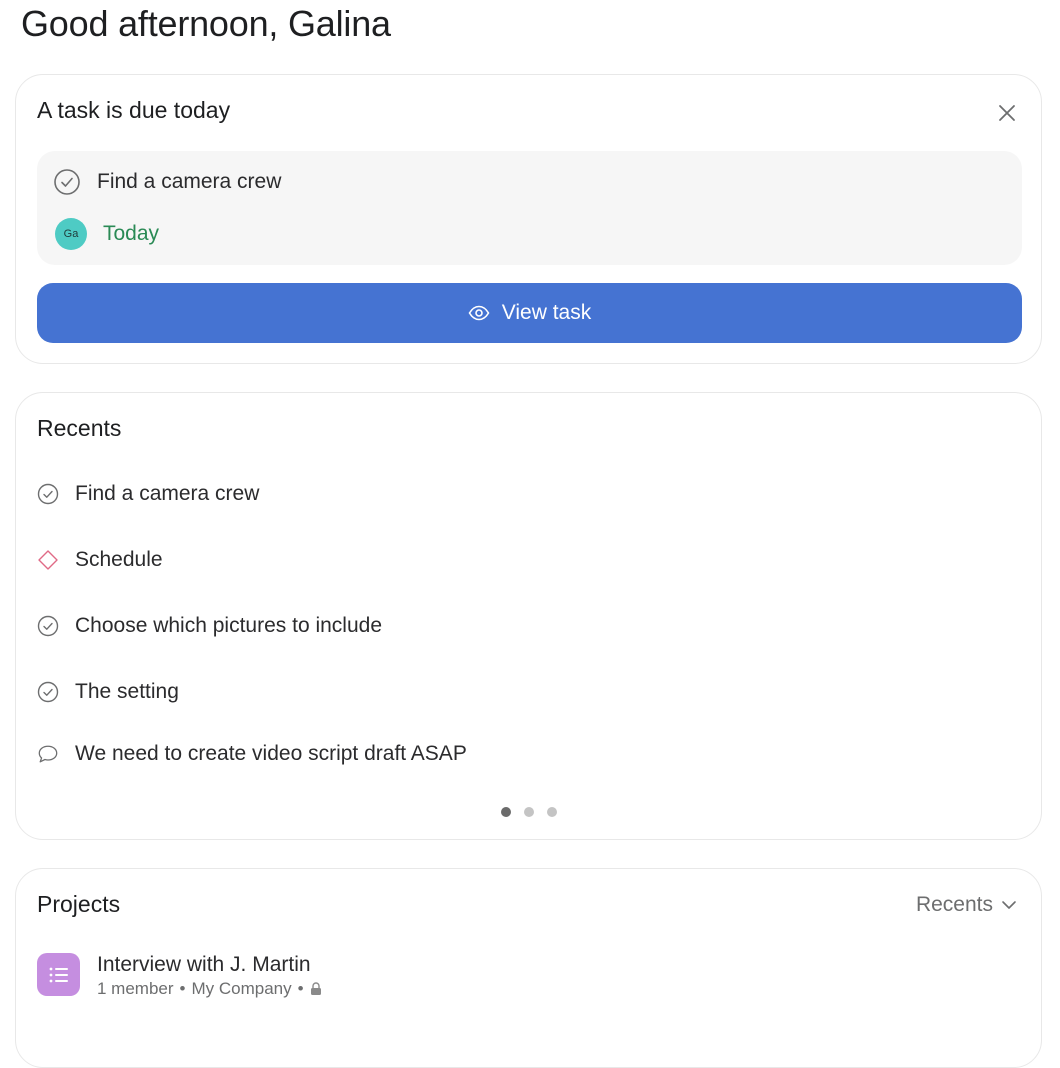 The width and height of the screenshot is (1060, 1068). Describe the element at coordinates (79, 904) in the screenshot. I see `projects-title: Projects` at that location.